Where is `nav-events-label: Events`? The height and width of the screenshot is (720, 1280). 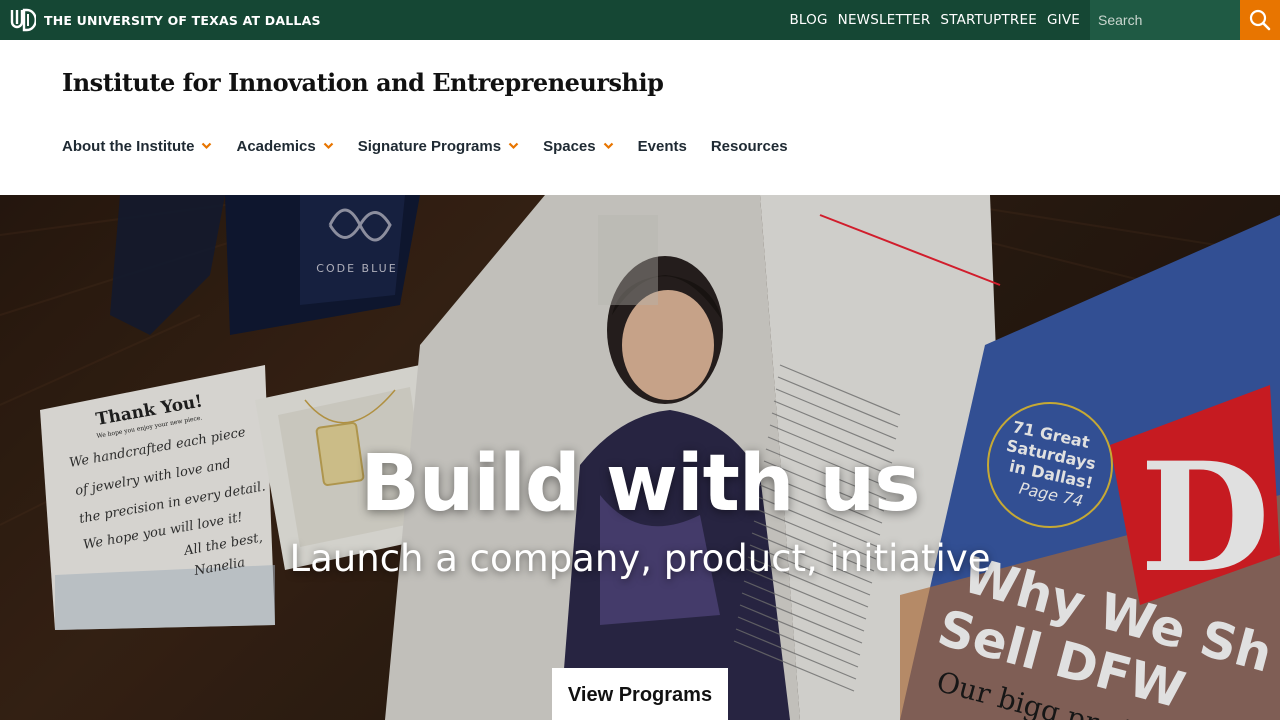
nav-events-label: Events is located at coordinates (662, 146).